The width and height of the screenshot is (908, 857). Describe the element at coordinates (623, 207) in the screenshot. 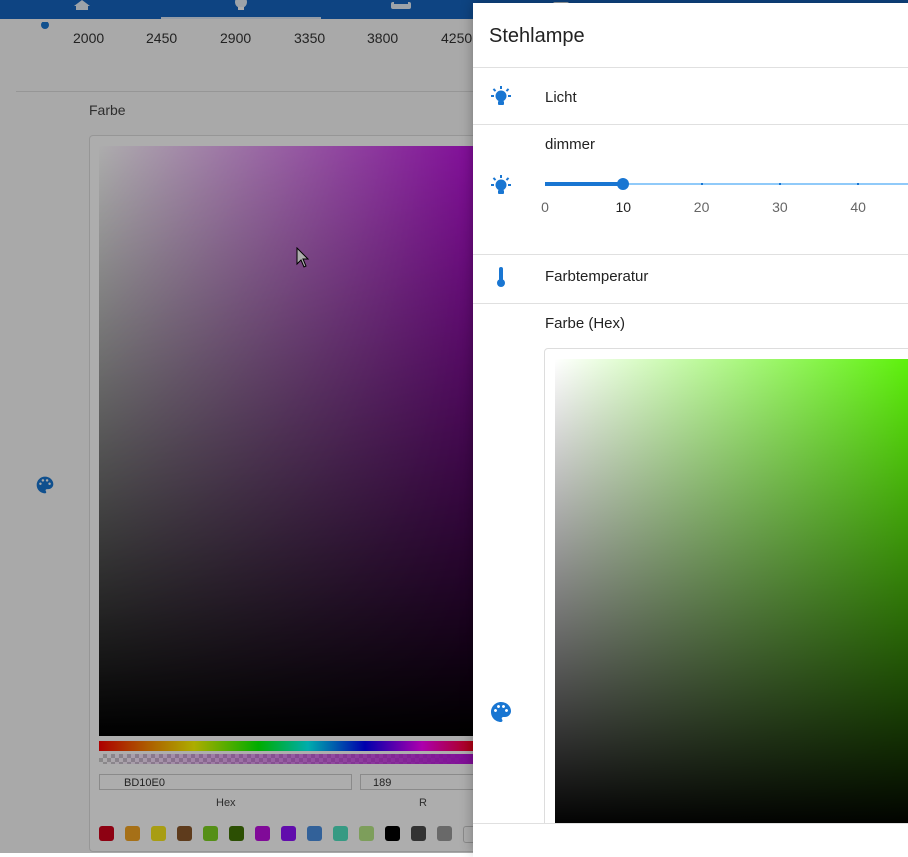

I see `slider-tick-label: 10` at that location.